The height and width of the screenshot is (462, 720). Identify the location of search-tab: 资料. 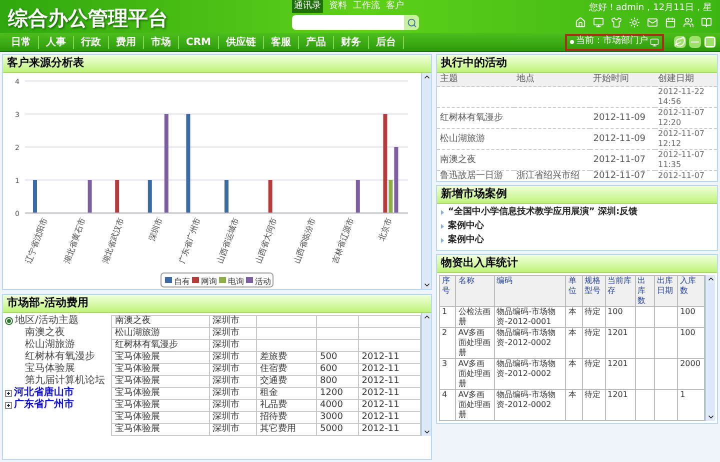
(338, 6).